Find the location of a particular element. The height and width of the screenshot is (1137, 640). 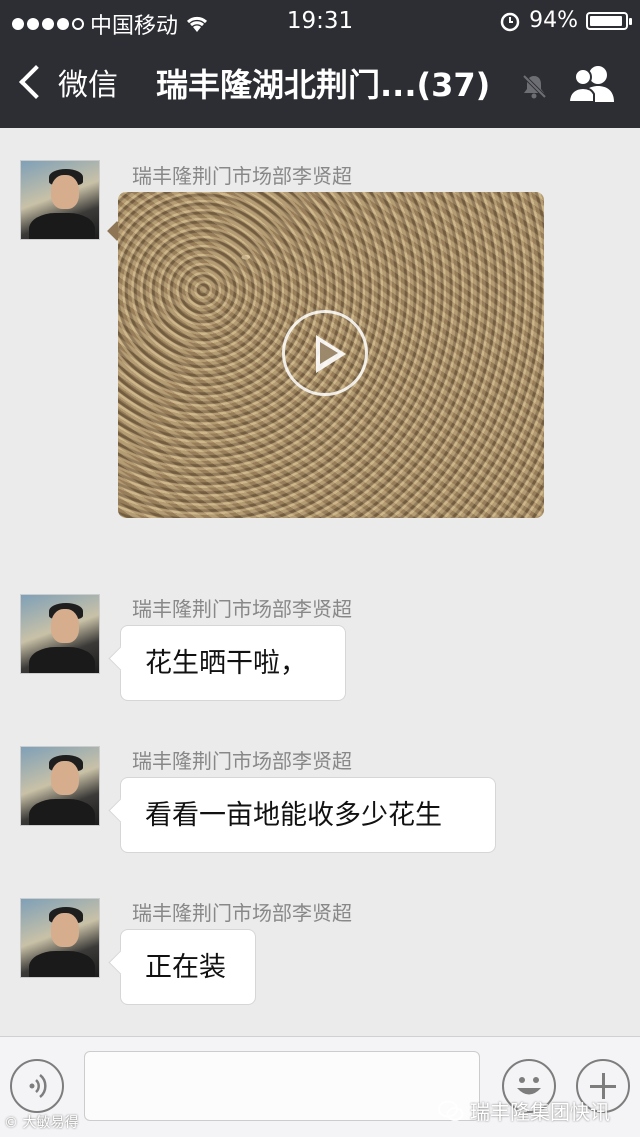

wechat-logo-icon is located at coordinates (451, 1110).